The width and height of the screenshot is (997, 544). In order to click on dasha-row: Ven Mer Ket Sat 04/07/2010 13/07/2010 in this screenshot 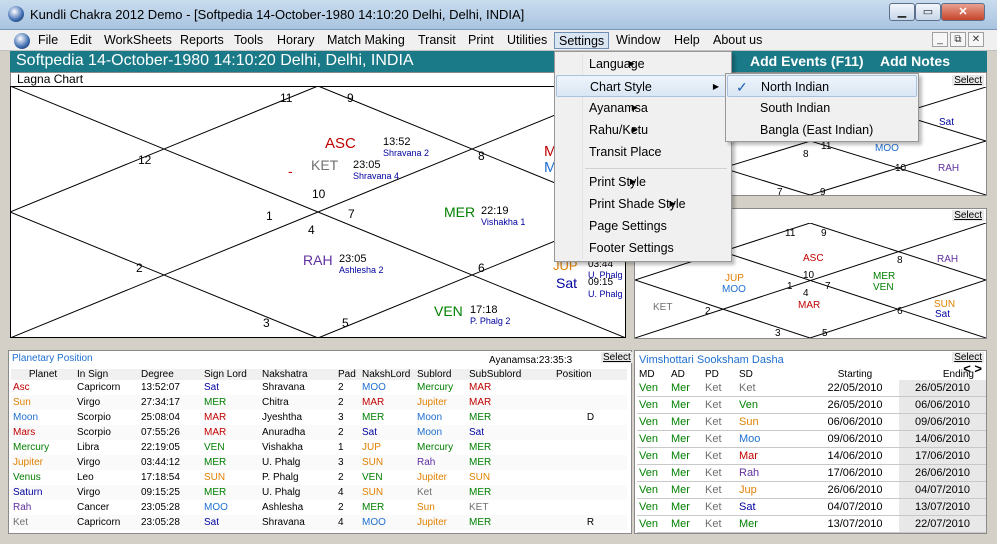, I will do `click(811, 507)`.